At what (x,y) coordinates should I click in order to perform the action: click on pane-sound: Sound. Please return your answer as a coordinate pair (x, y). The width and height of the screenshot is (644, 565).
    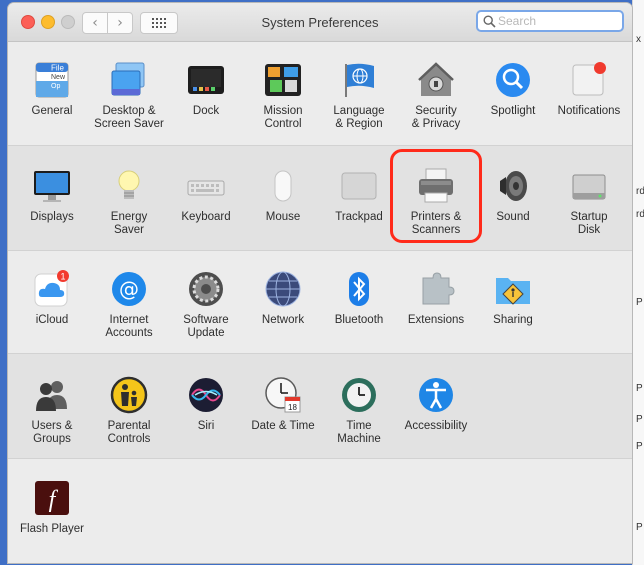
    Looking at the image, I should click on (513, 195).